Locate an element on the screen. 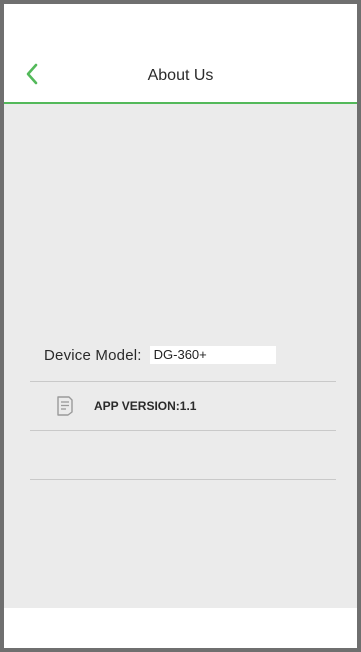  bottom-bar is located at coordinates (180, 628).